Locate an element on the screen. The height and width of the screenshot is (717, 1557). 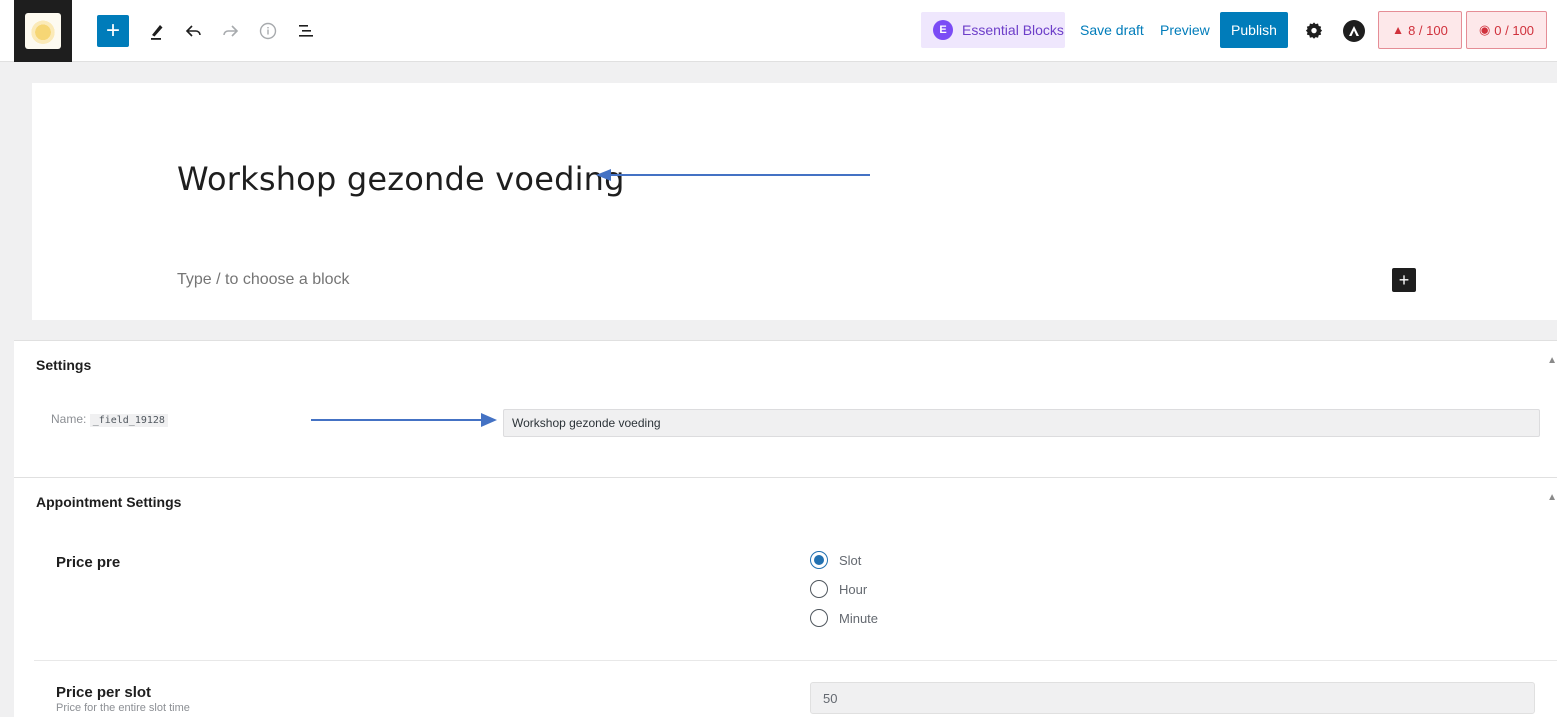
price-per-slot-input is located at coordinates (1172, 698).